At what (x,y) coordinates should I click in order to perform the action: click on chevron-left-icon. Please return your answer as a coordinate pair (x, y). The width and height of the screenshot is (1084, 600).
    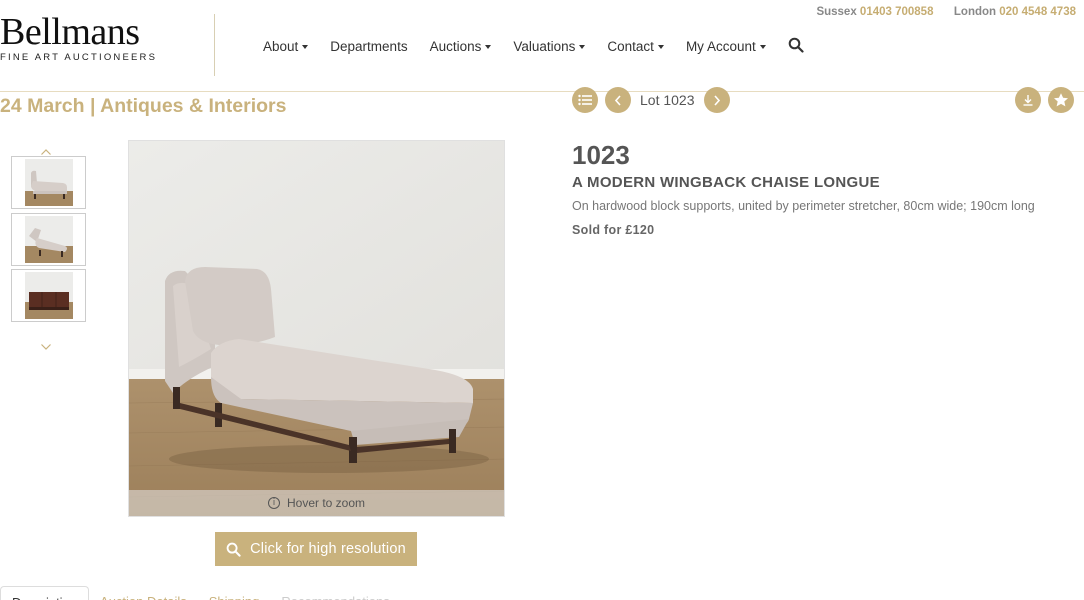
    Looking at the image, I should click on (617, 100).